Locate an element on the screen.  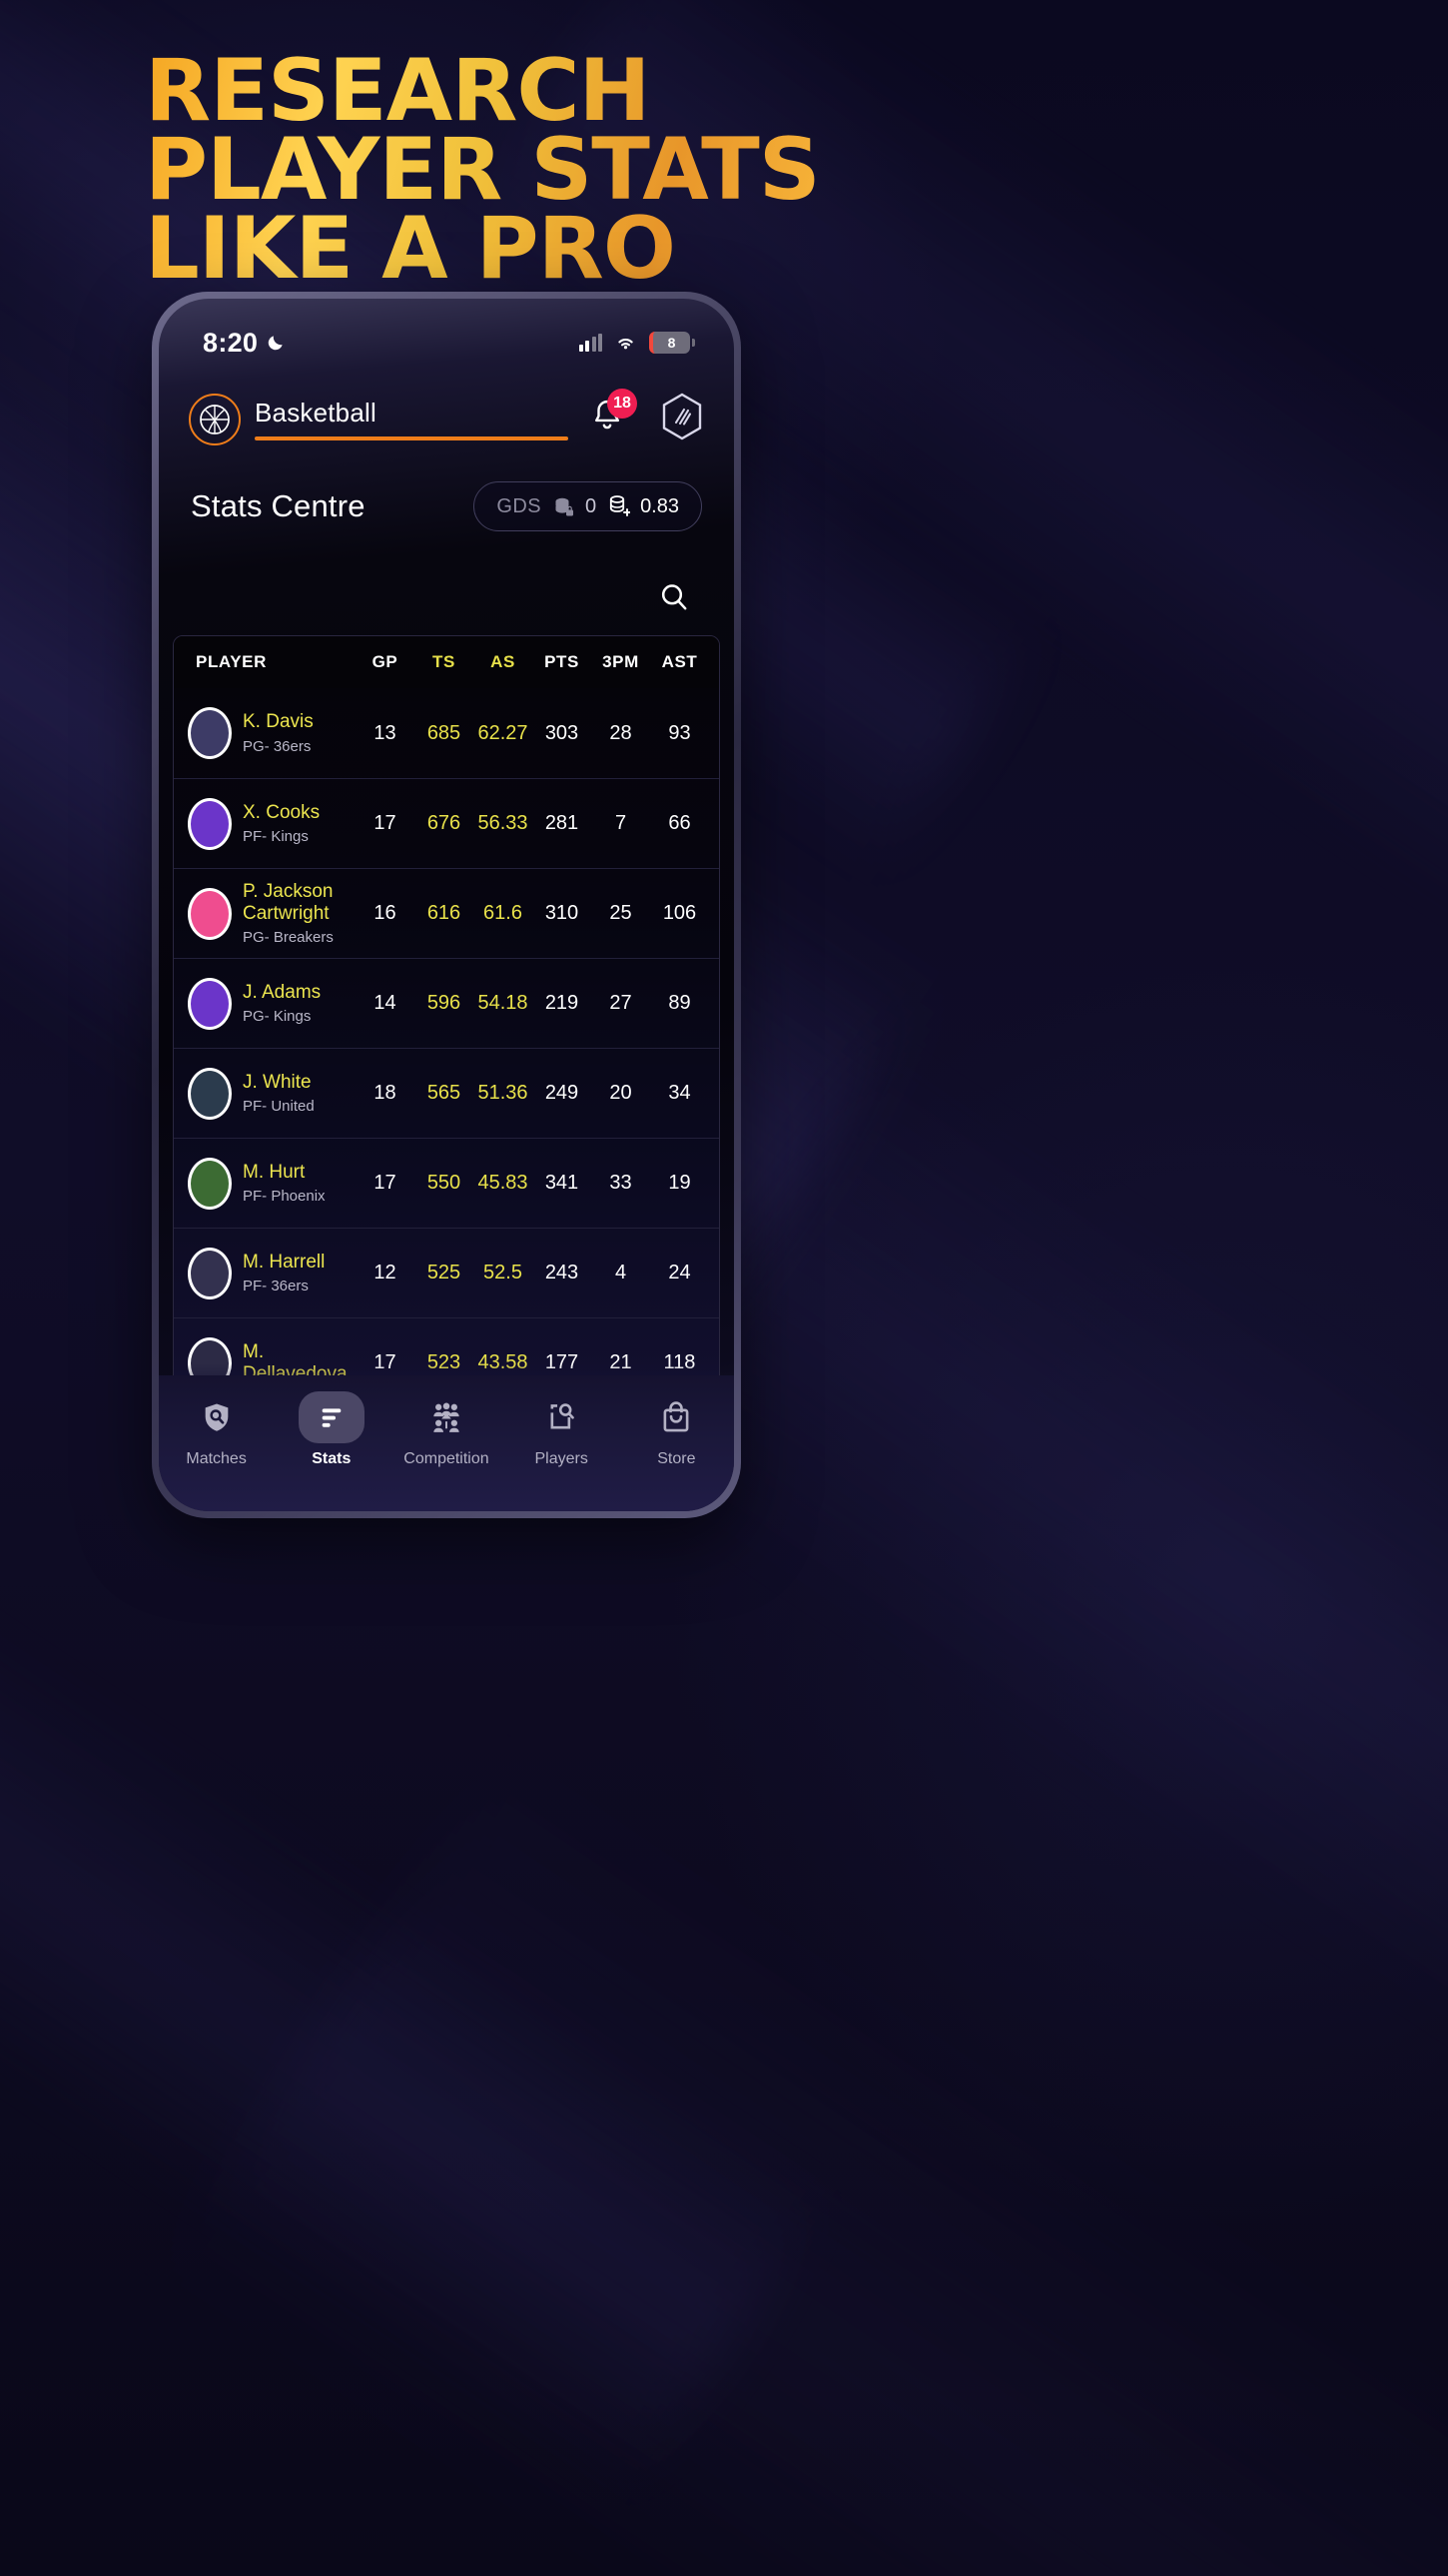
column-header-player: PLAYER is located at coordinates (272, 662).